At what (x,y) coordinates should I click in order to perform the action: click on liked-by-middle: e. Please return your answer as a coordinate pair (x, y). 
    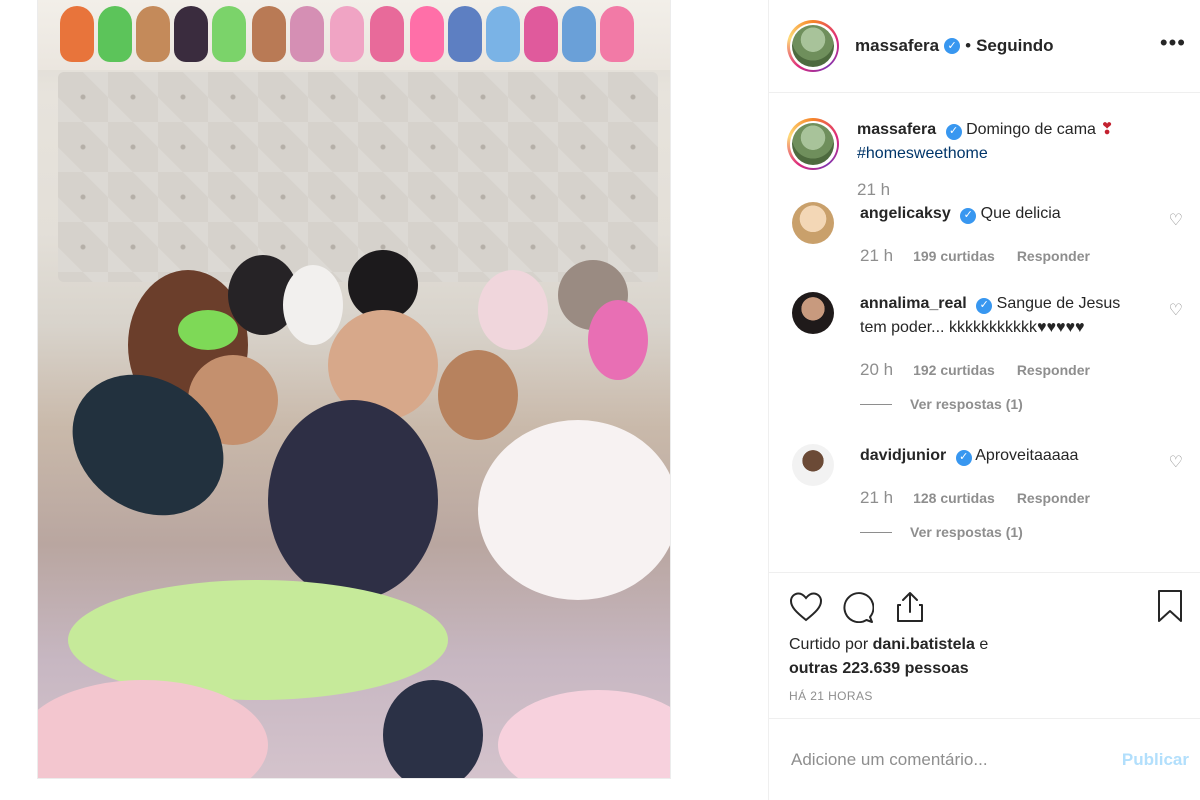
    Looking at the image, I should click on (984, 644).